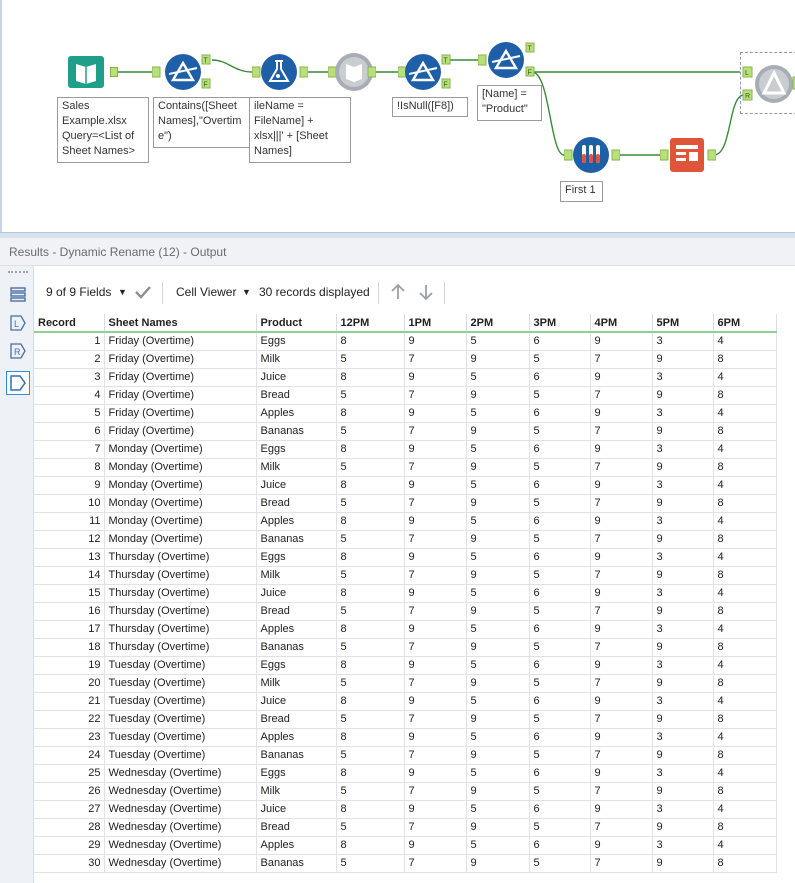  Describe the element at coordinates (405, 575) in the screenshot. I see `table-row: 14 Thursday (Overtime) Milk 5 7 9 5 7 9 8` at that location.